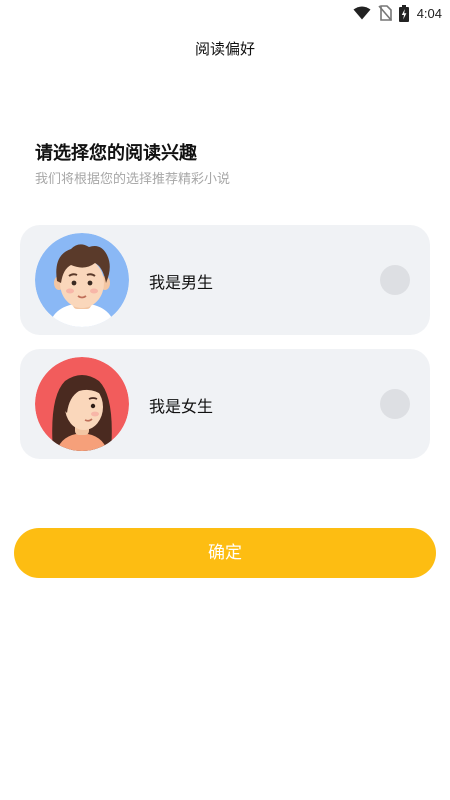 This screenshot has height=800, width=450. I want to click on section-subheading: 我们将根据您的选择推荐精彩小说, so click(133, 179).